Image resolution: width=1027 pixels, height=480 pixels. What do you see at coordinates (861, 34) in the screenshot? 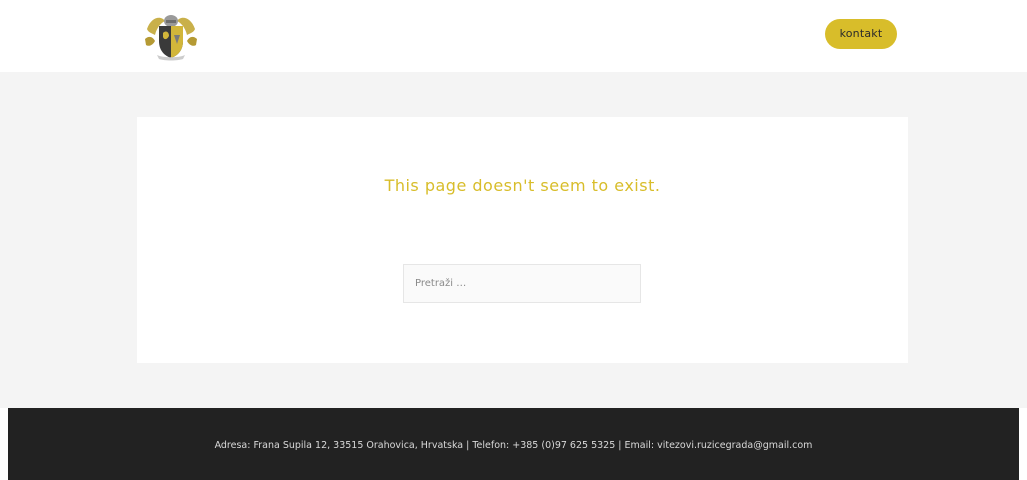
I see `contact-button: kontakt` at bounding box center [861, 34].